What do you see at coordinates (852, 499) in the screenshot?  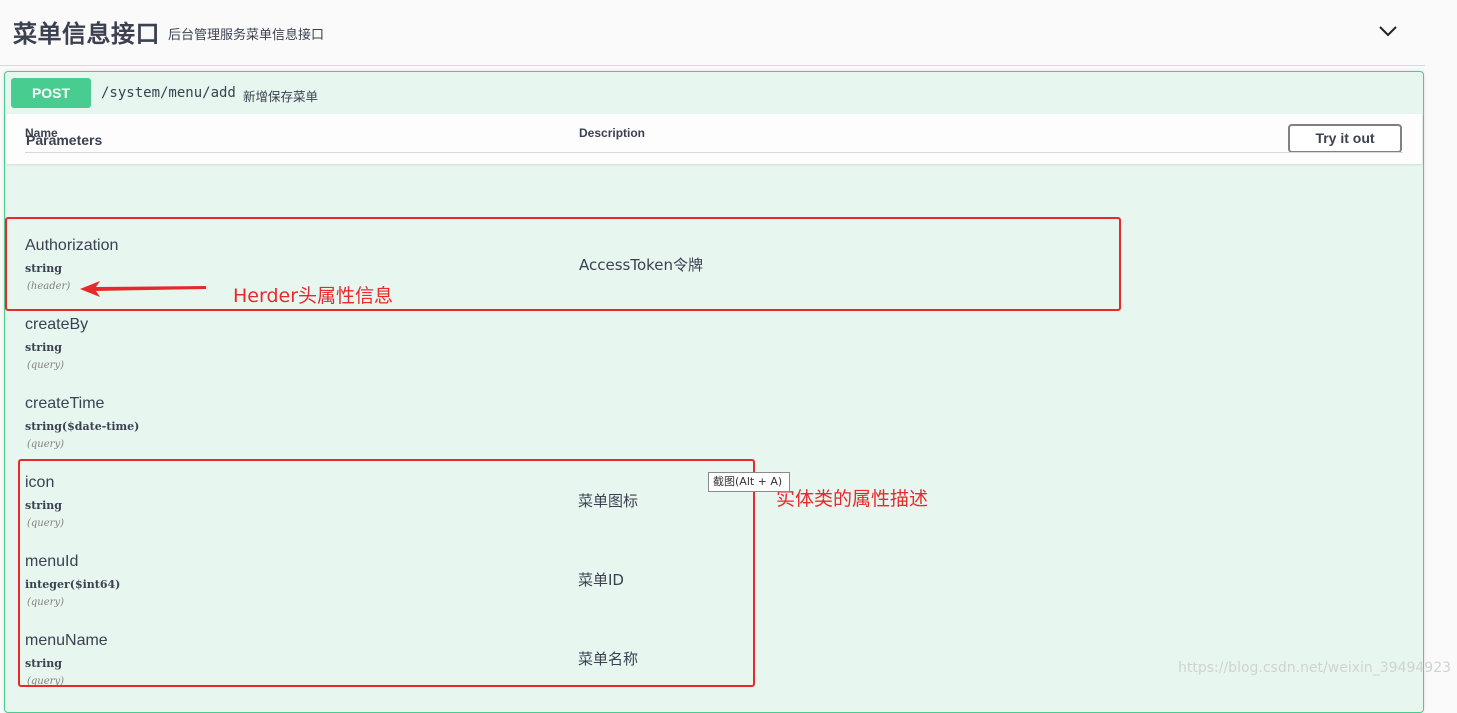 I see `entity-annotation: 实体类的属性描述` at bounding box center [852, 499].